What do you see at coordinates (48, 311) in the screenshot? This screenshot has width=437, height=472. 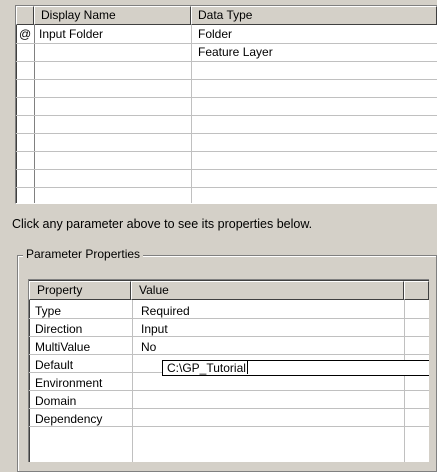 I see `property-name: Type` at bounding box center [48, 311].